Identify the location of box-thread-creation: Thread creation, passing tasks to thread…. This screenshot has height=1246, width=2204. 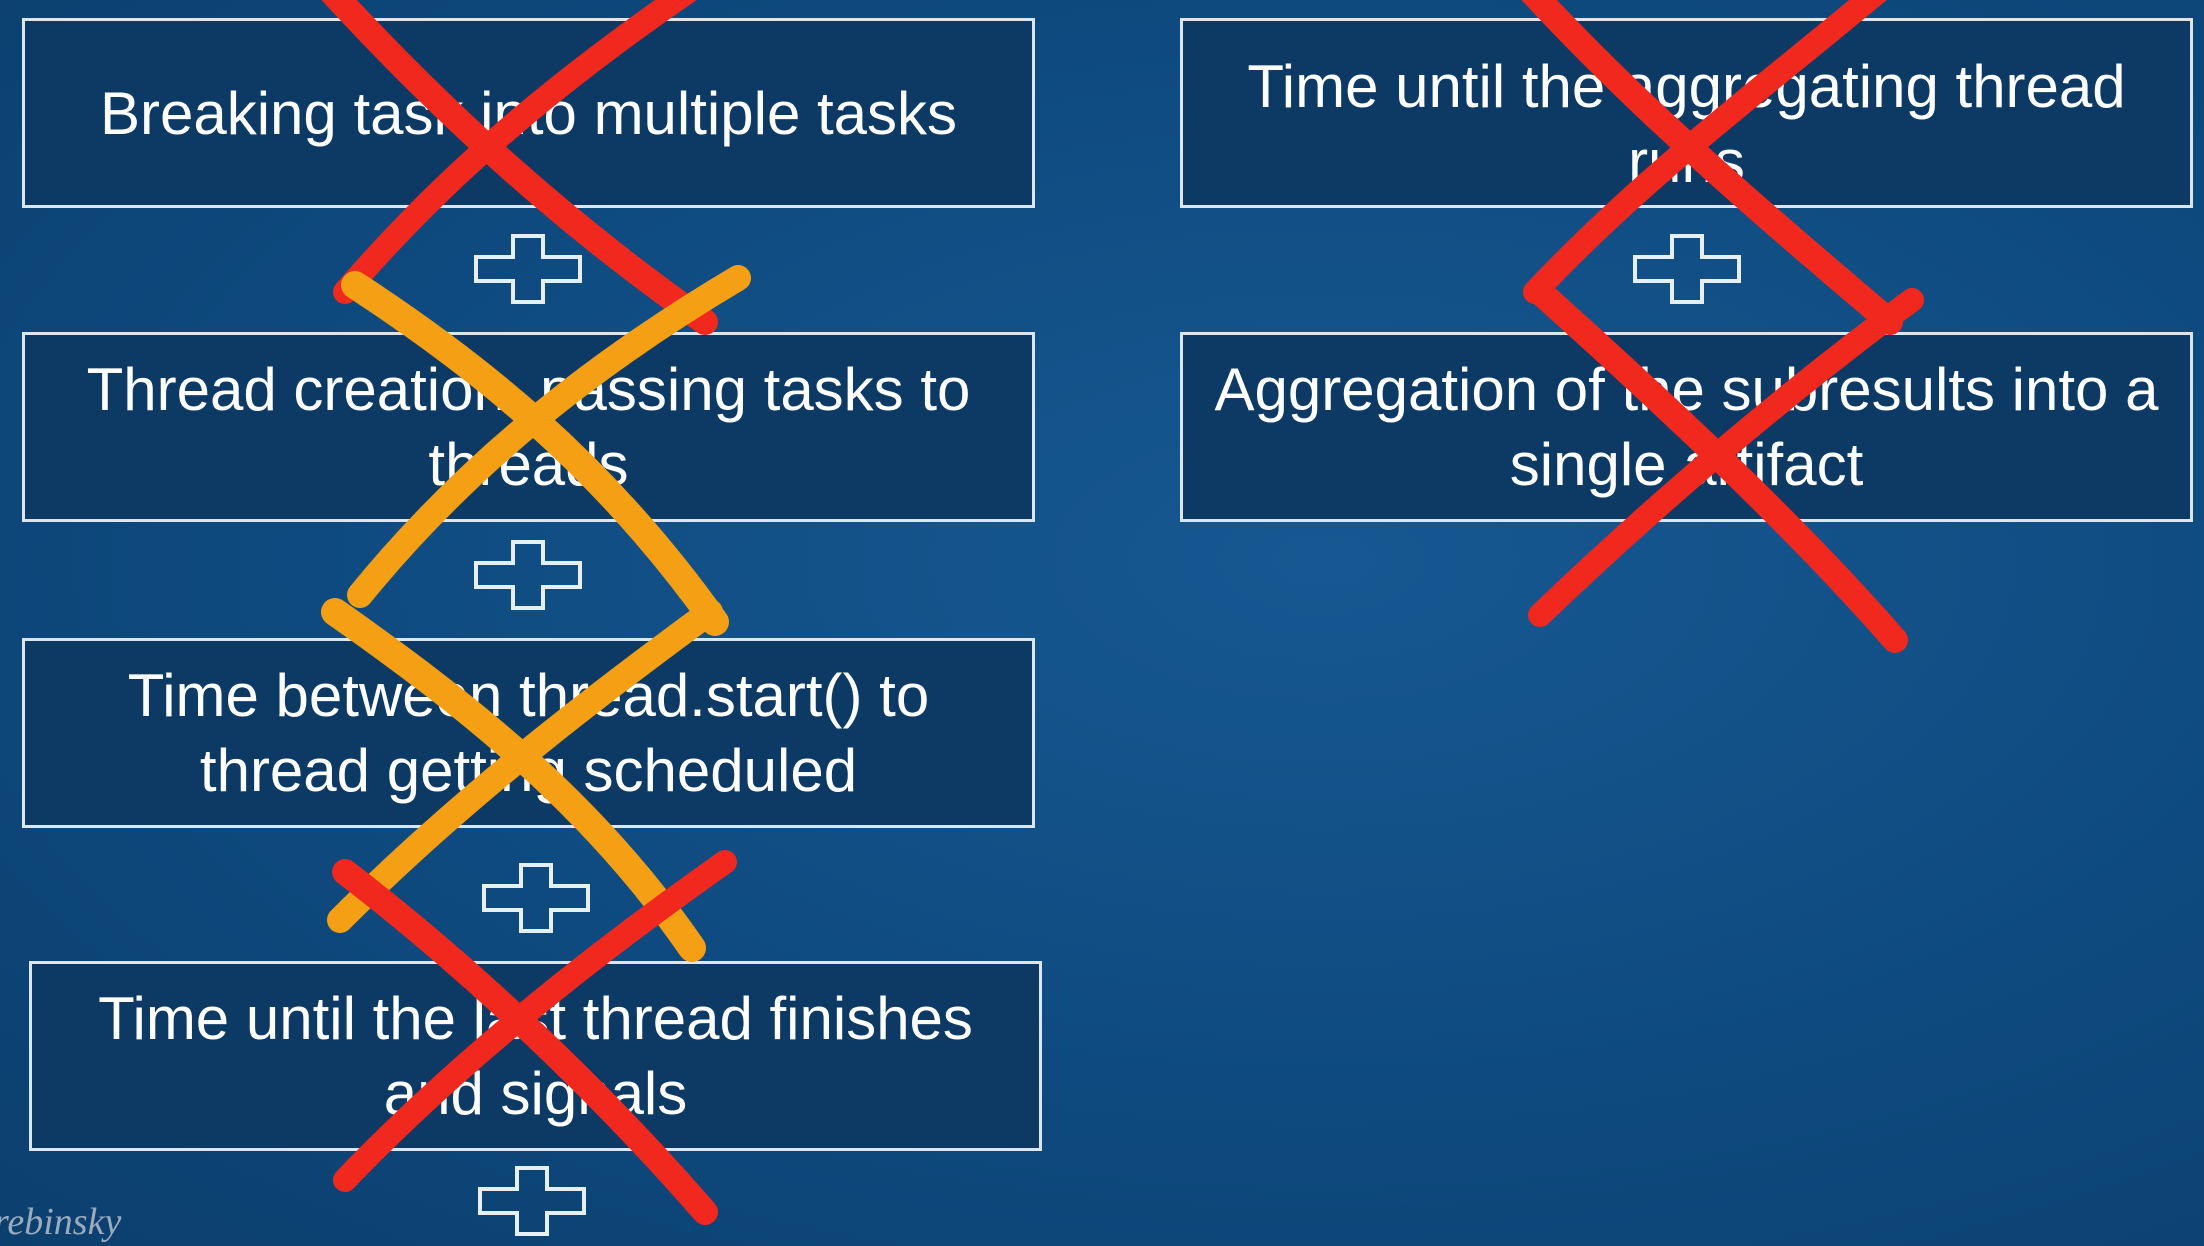
(528, 427).